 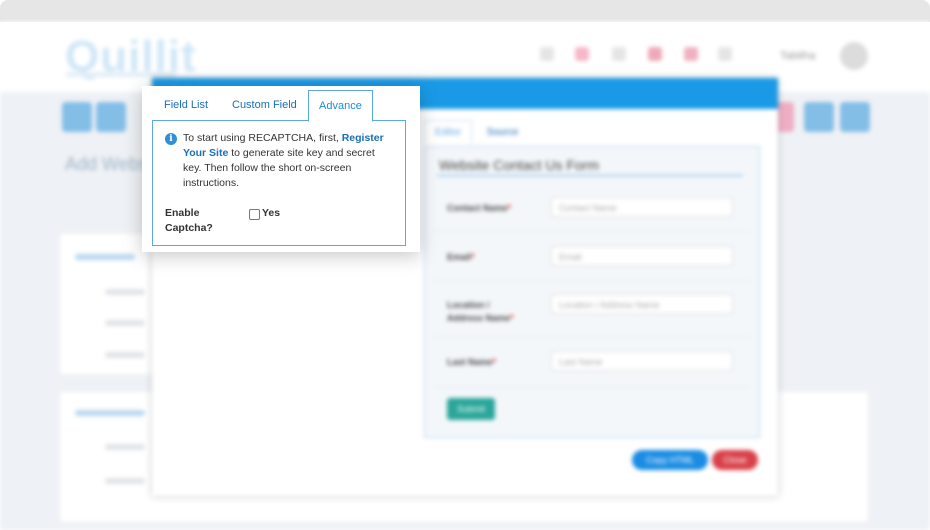 What do you see at coordinates (448, 132) in the screenshot?
I see `tab-editor: Editor` at bounding box center [448, 132].